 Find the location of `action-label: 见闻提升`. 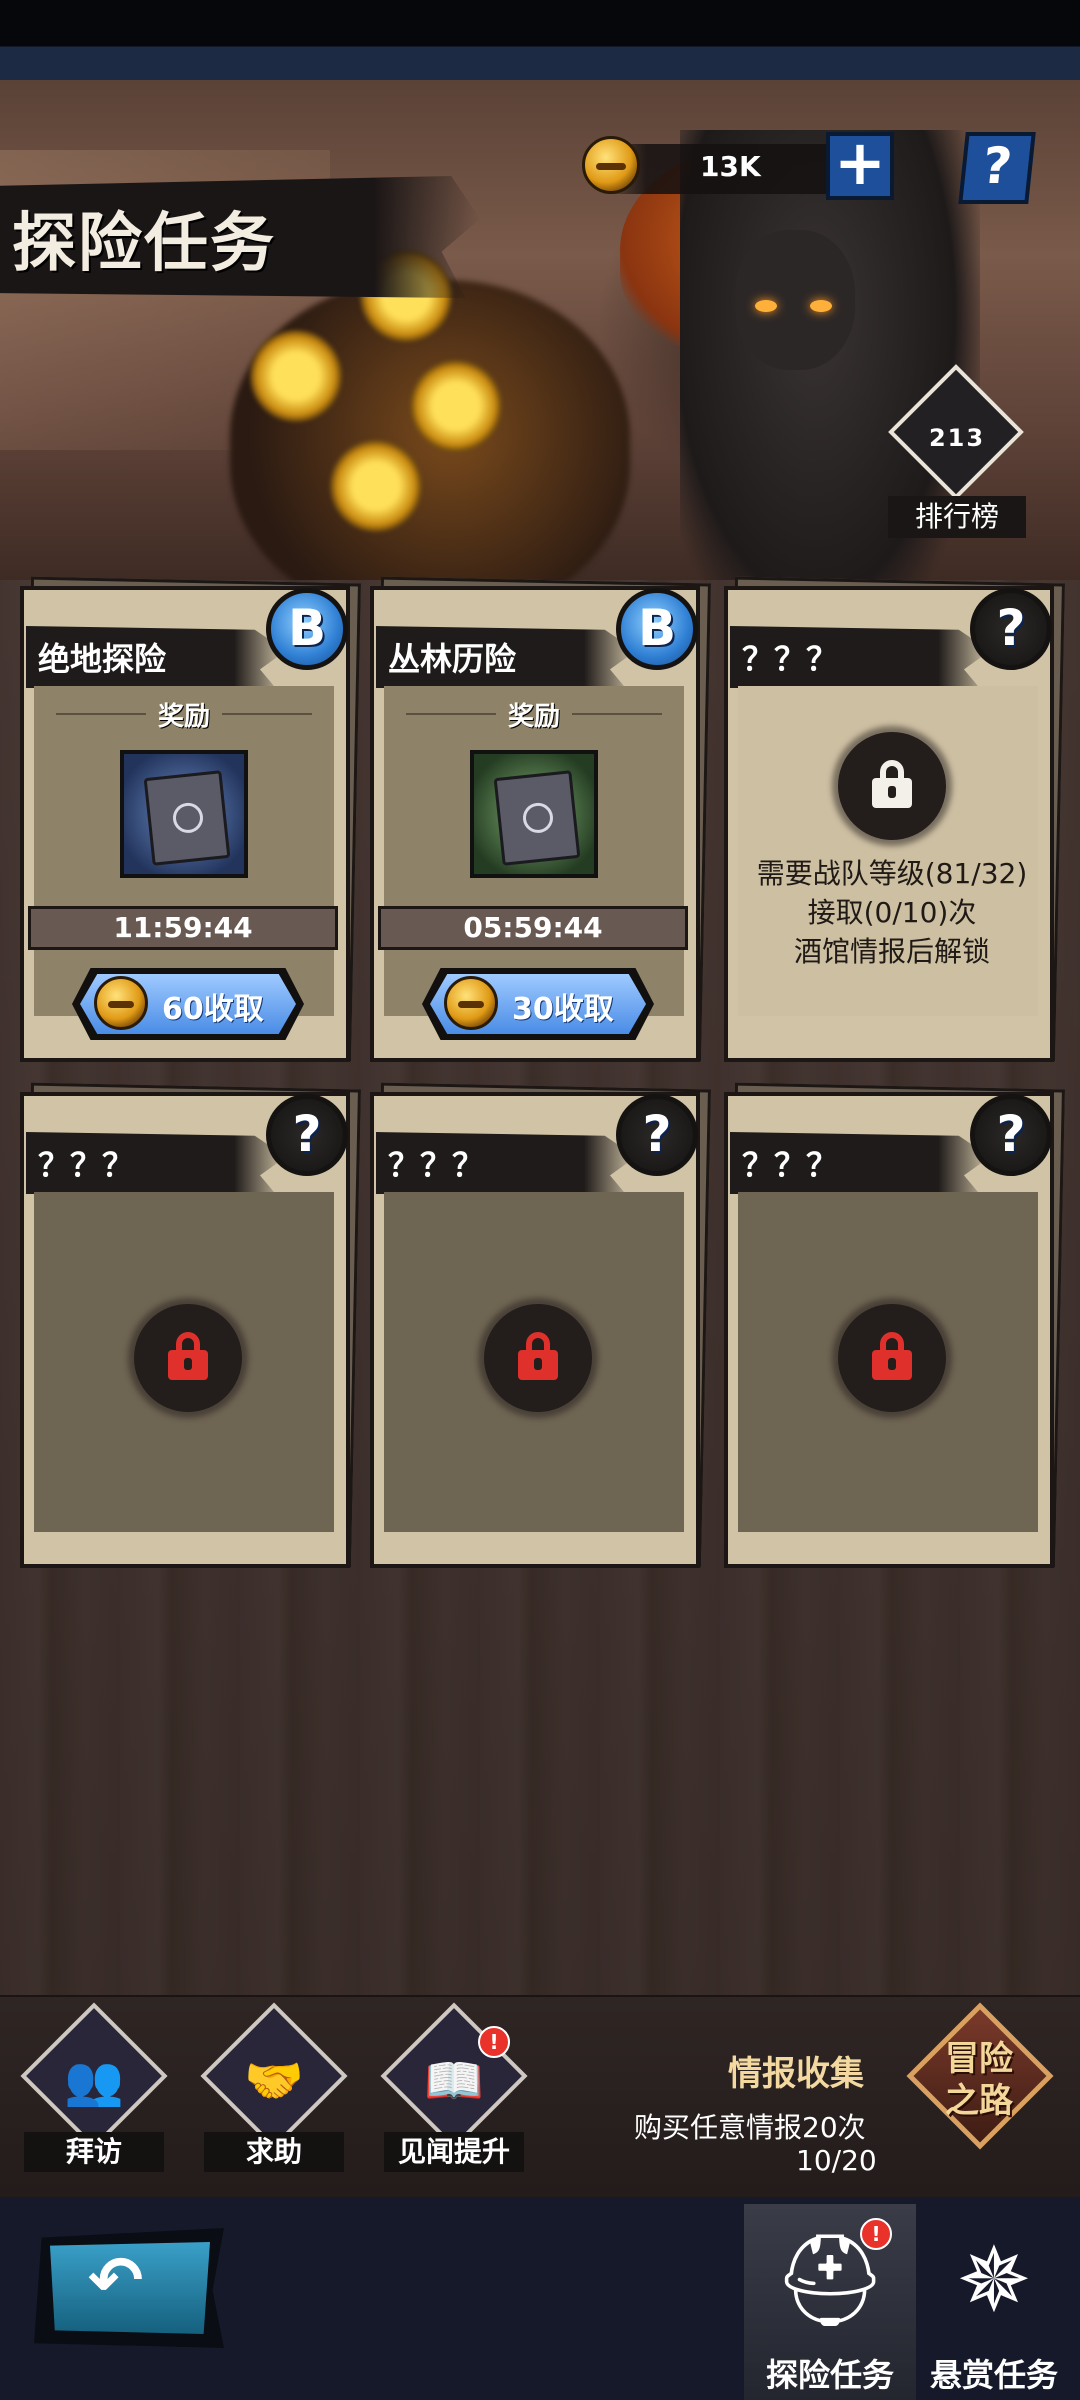

action-label: 见闻提升 is located at coordinates (454, 2152).